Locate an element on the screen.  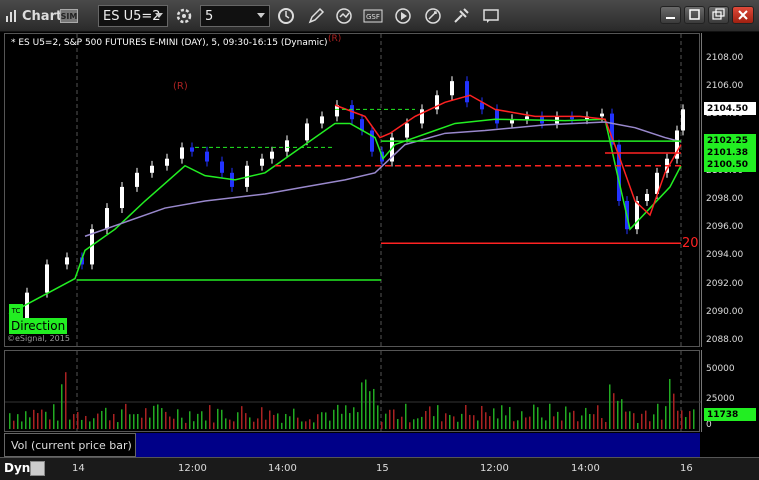
r-marker-top: (R) is located at coordinates (335, 39).